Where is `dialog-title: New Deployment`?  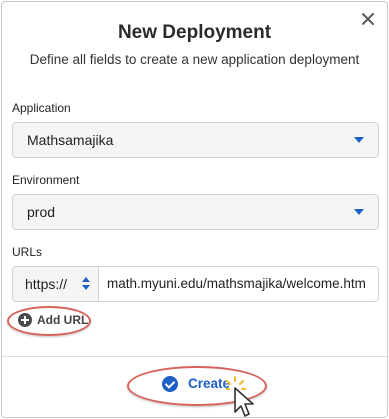 dialog-title: New Deployment is located at coordinates (194, 32).